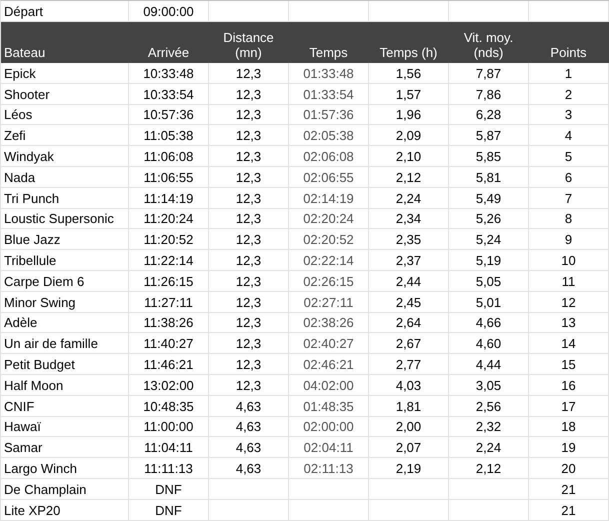 The image size is (609, 521). I want to click on boat-name: Samar, so click(65, 447).